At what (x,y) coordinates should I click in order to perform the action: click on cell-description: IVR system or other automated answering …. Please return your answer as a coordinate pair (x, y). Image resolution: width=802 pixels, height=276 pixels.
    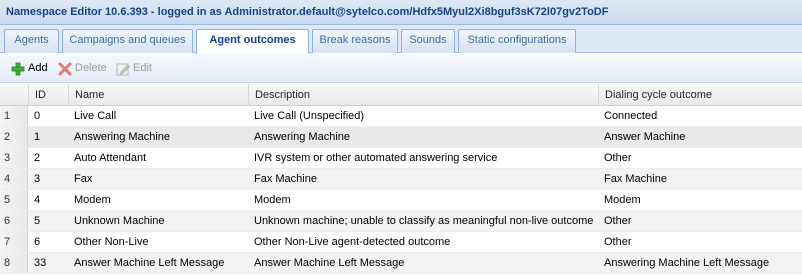
    Looking at the image, I should click on (376, 158).